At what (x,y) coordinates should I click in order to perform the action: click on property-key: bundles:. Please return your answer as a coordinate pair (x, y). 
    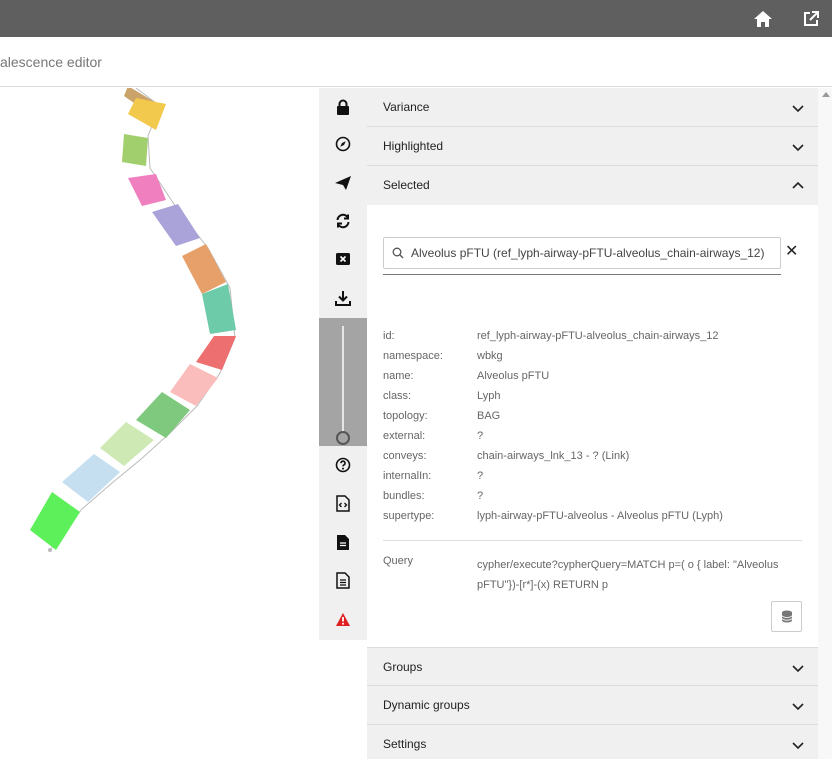
    Looking at the image, I should click on (404, 496).